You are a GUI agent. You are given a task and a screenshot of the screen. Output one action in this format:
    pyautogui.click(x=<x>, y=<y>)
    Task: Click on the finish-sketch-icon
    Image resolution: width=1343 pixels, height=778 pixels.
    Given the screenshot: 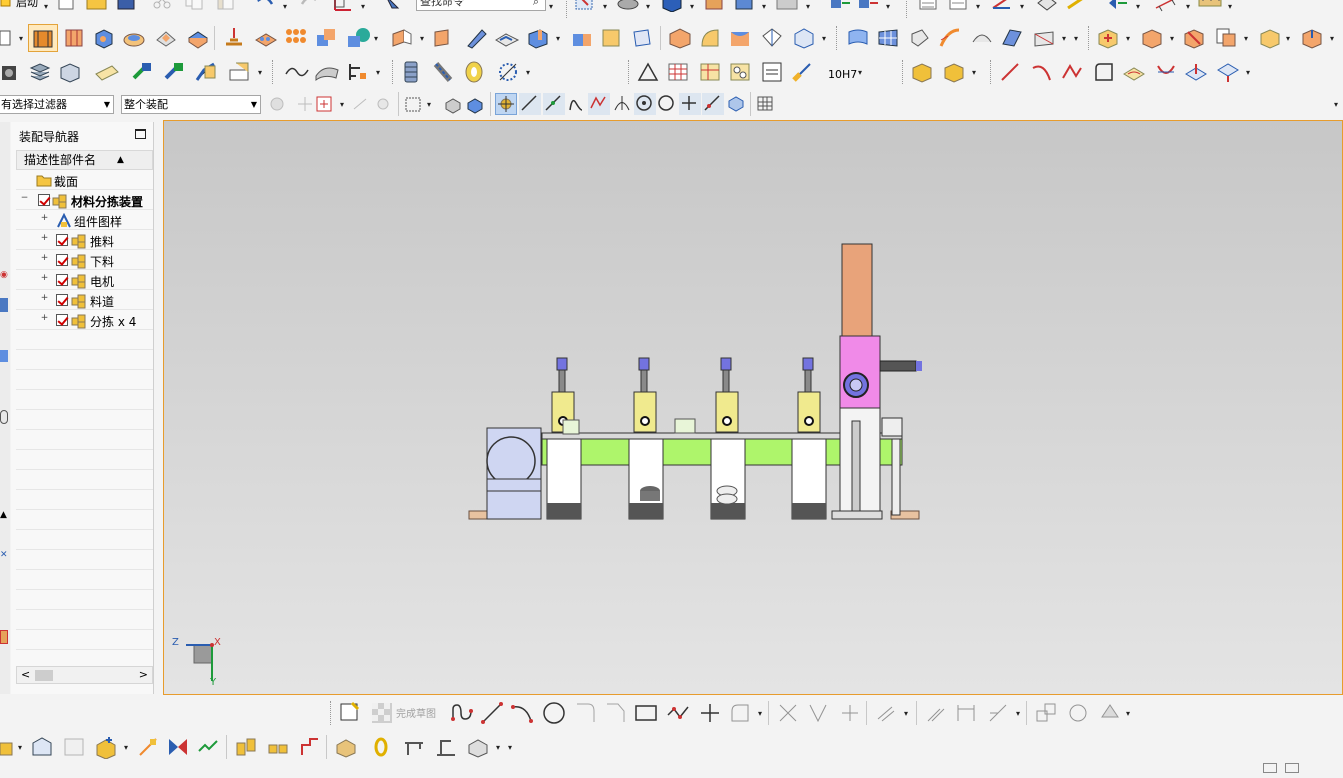 What is the action you would take?
    pyautogui.click(x=382, y=713)
    